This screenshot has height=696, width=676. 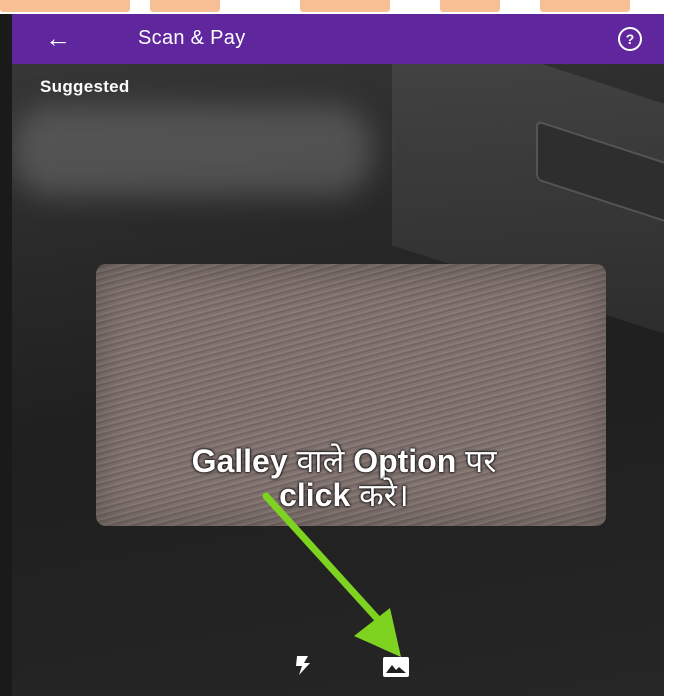 What do you see at coordinates (396, 667) in the screenshot?
I see `gallery-icon` at bounding box center [396, 667].